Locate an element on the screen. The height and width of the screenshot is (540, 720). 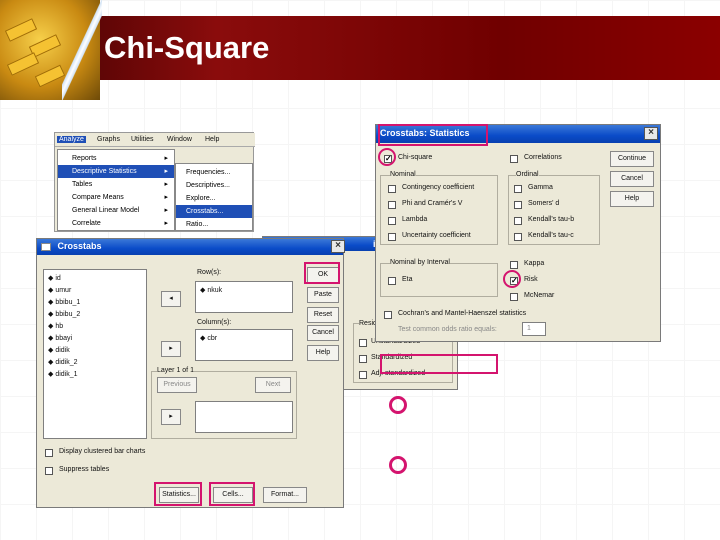
menubar: Analyze Graphs Utilities Window Help is located at coordinates (155, 140).